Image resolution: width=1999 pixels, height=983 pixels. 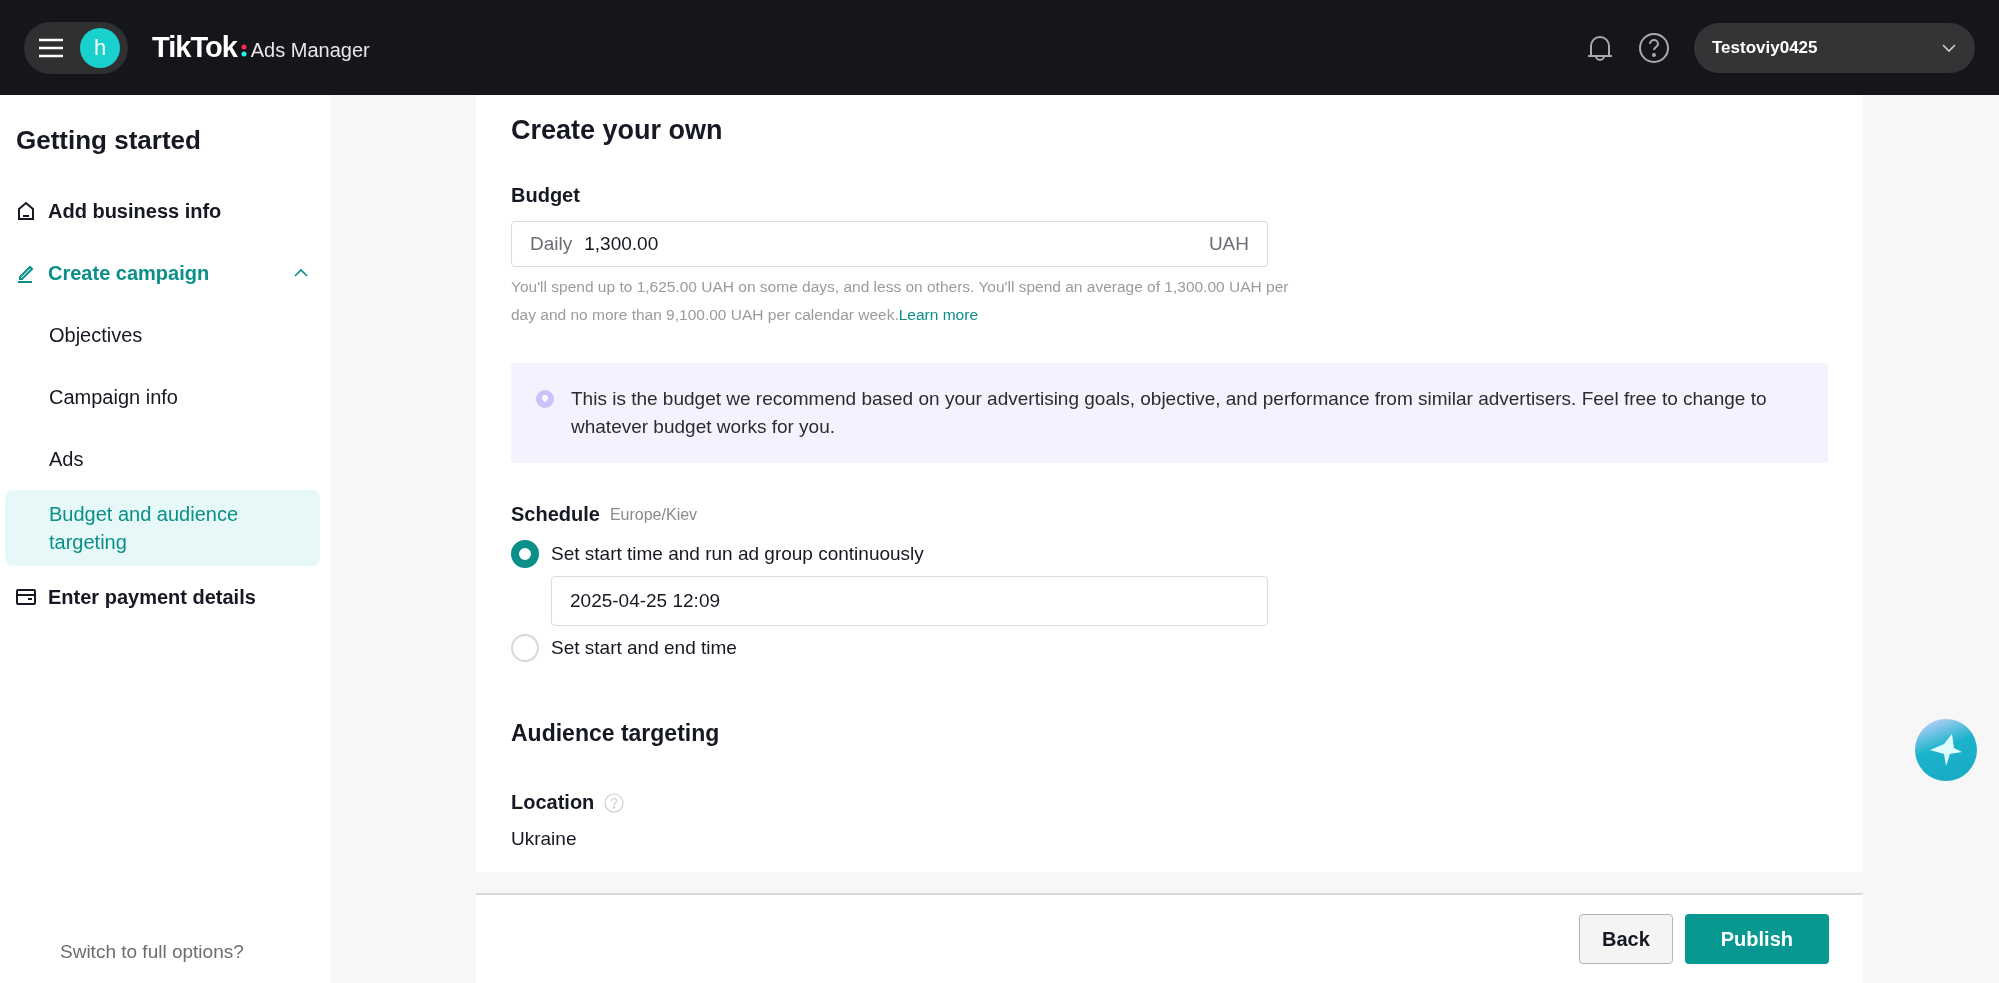 I want to click on timezone-label: Europe/Kiev, so click(x=653, y=514).